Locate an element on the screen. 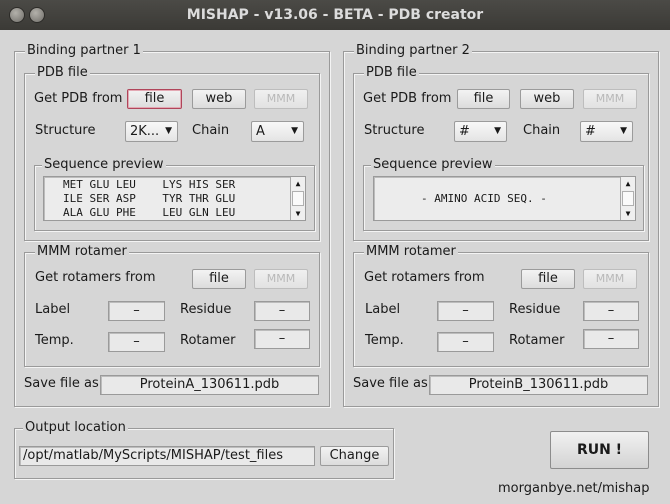  structure-label-2: Structure is located at coordinates (394, 130).